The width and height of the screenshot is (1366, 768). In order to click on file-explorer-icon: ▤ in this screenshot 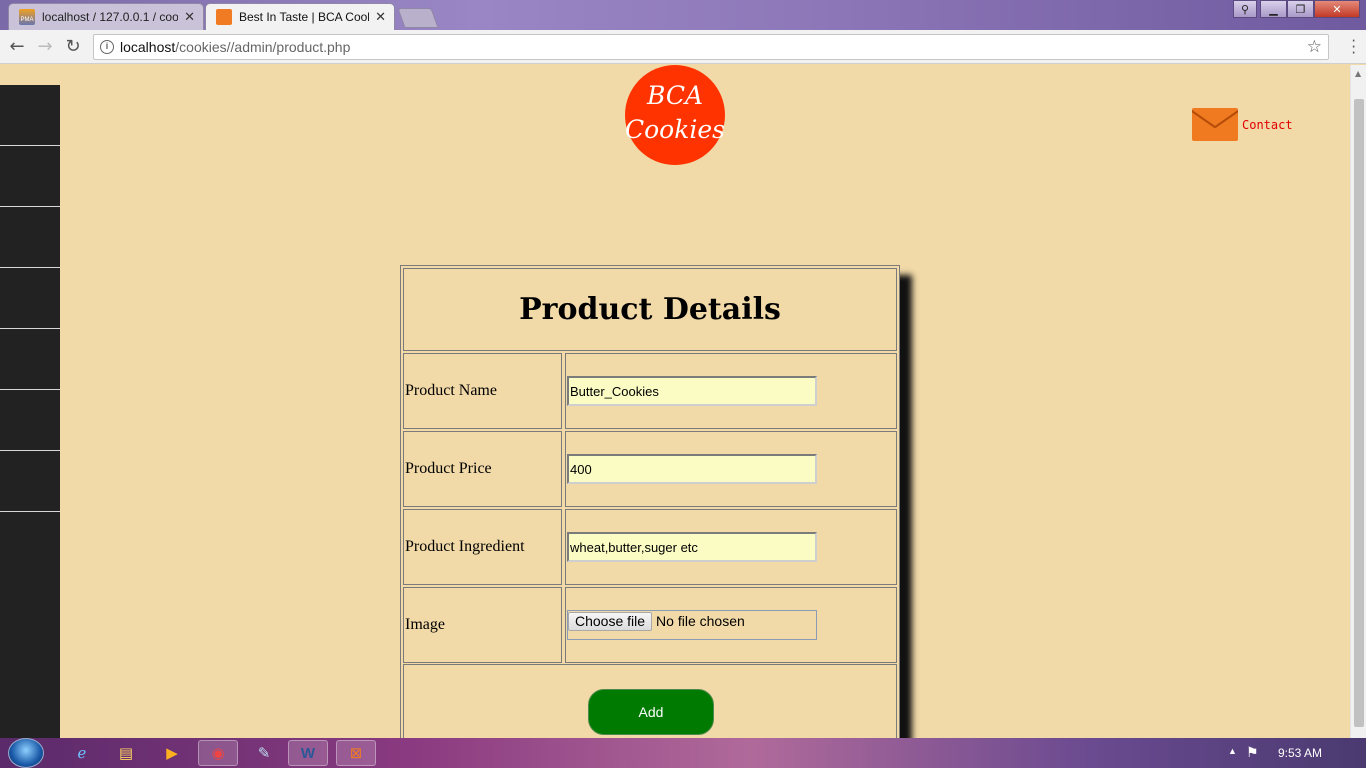, I will do `click(126, 753)`.